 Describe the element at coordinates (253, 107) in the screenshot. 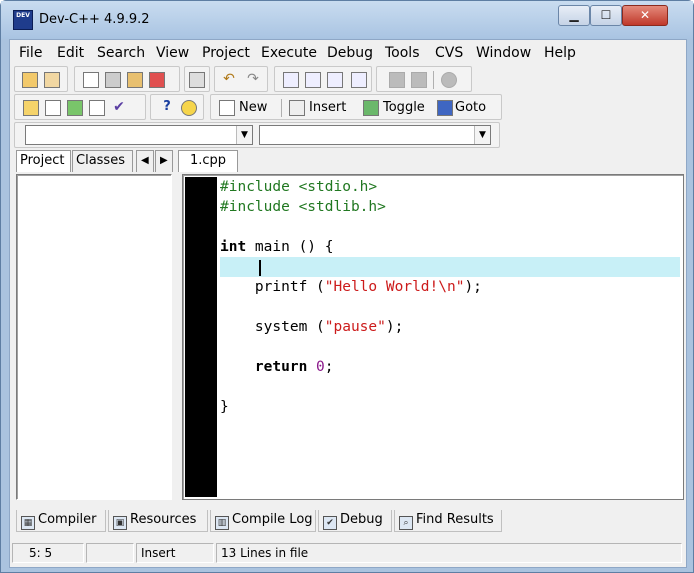

I see `new-button: New` at that location.